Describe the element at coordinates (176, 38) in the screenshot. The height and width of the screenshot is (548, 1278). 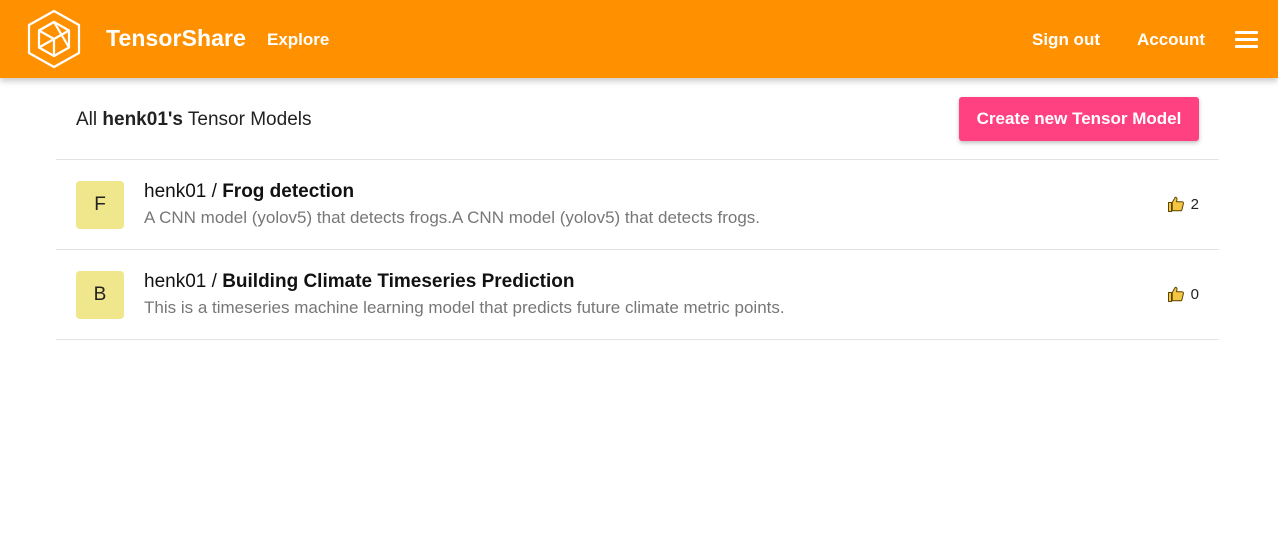
I see `brand-title: TensorShare` at that location.